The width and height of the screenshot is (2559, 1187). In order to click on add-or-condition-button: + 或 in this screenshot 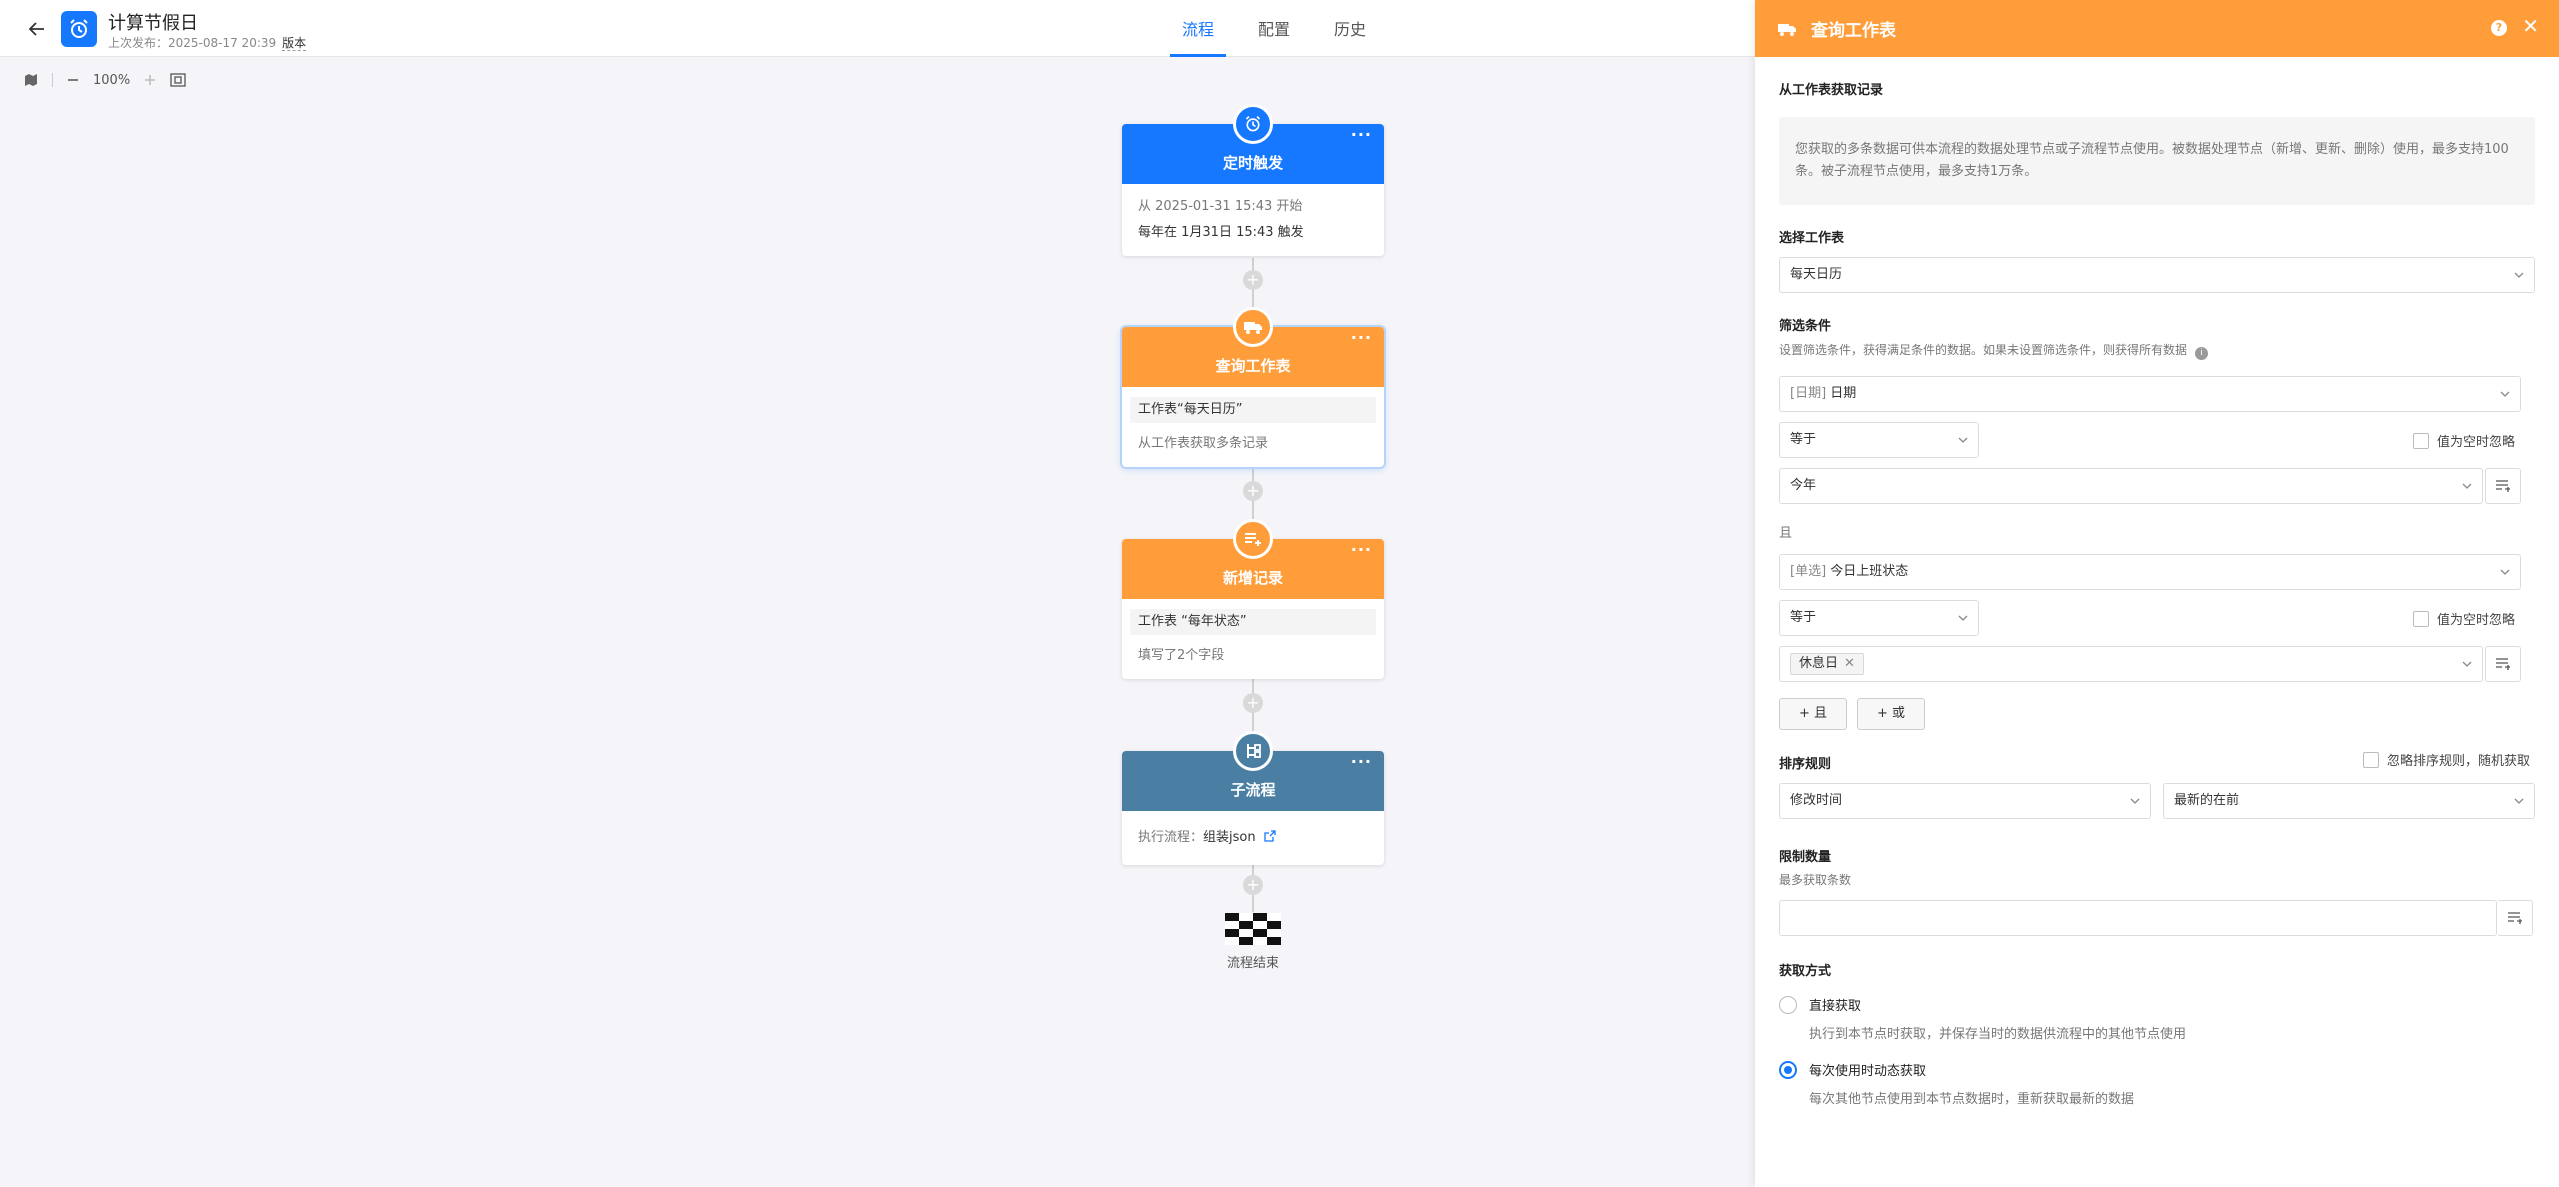, I will do `click(1891, 714)`.